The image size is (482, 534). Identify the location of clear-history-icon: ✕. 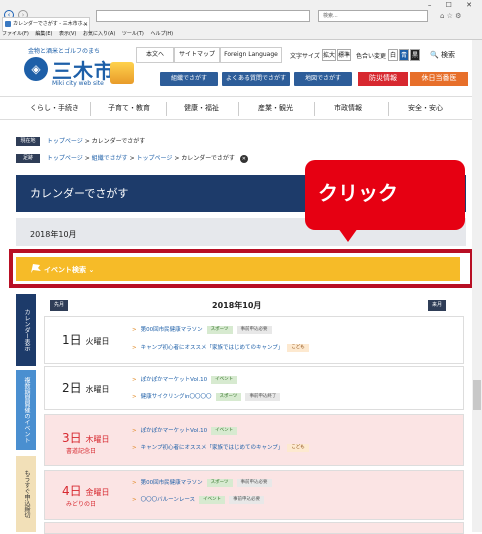
(243, 159).